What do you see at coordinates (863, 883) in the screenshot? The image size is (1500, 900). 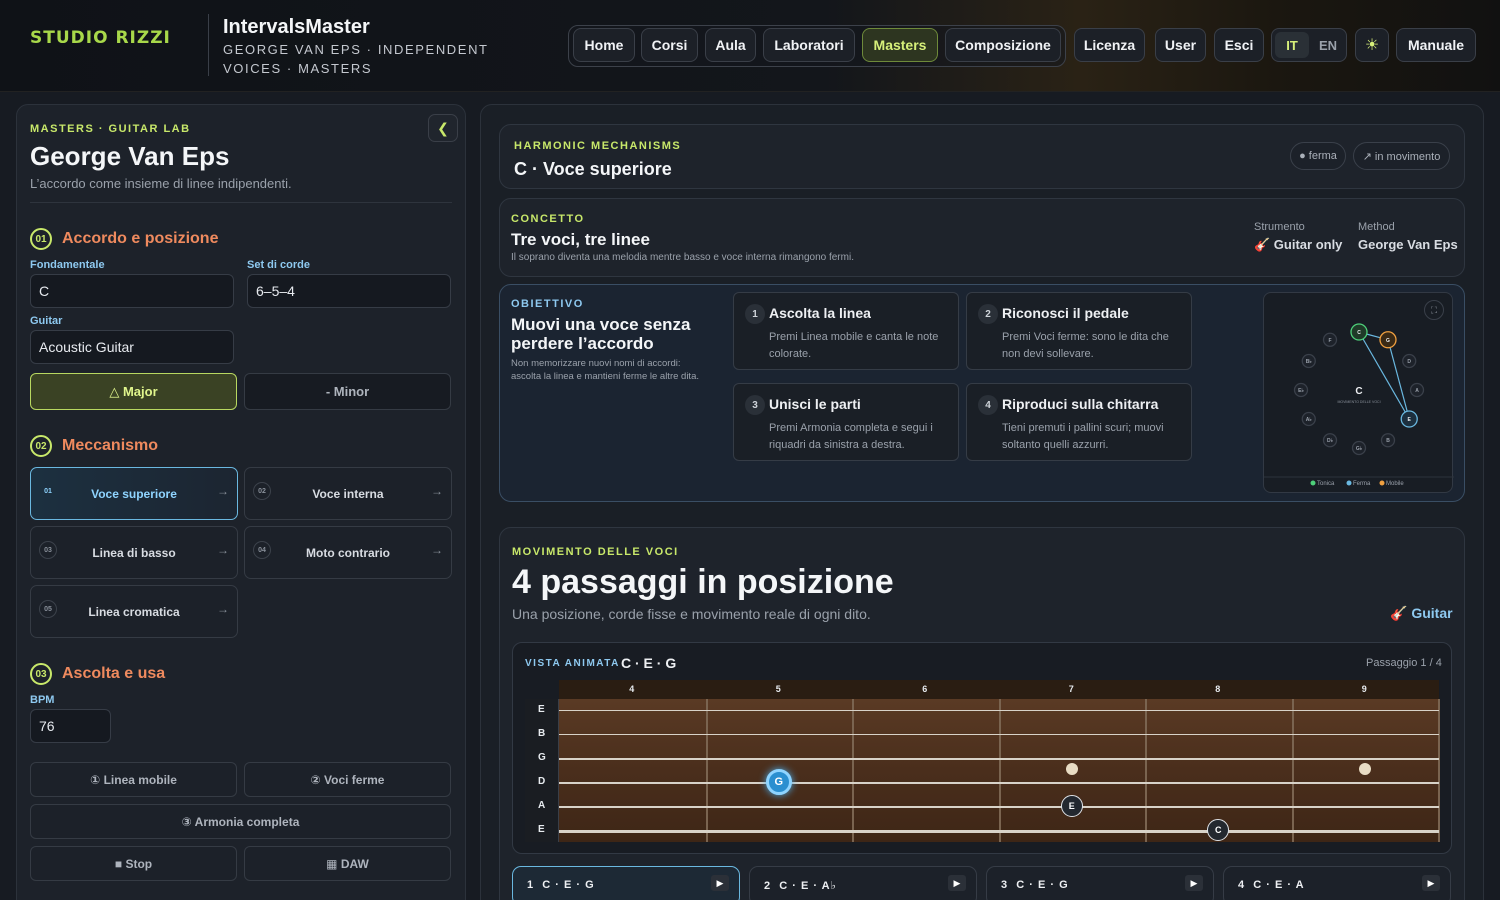 I see `step-tab-2: 2 C · E · A♭ ▶` at bounding box center [863, 883].